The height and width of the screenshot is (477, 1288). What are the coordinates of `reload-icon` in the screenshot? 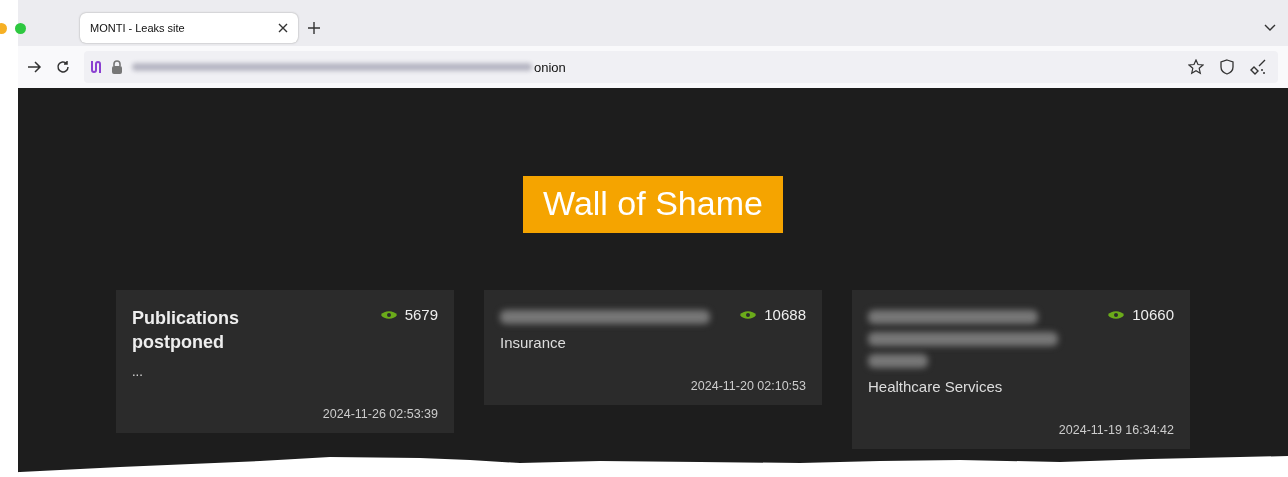 It's located at (63, 67).